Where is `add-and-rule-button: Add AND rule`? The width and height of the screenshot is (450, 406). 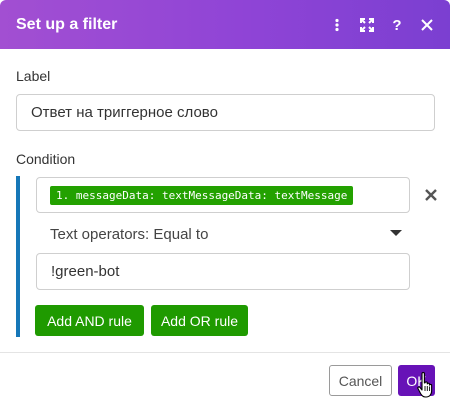 add-and-rule-button: Add AND rule is located at coordinates (89, 320).